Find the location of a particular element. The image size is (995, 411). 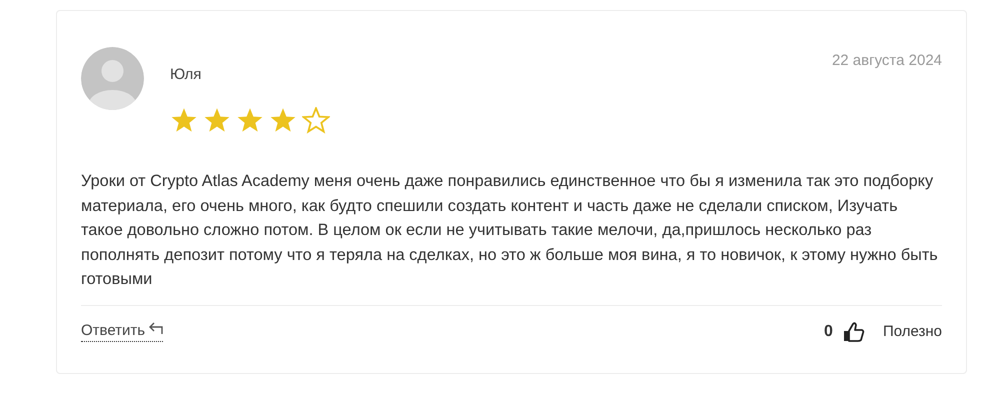

reply-arrow-icon is located at coordinates (156, 328).